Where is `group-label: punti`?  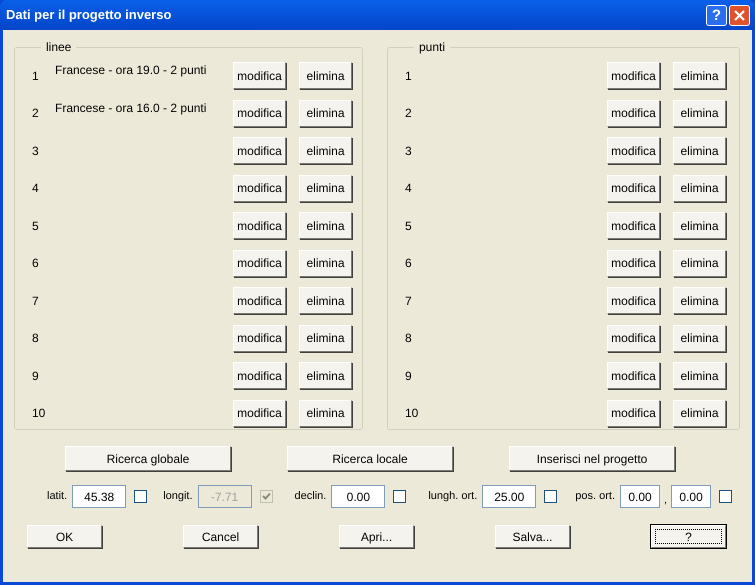 group-label: punti is located at coordinates (432, 47).